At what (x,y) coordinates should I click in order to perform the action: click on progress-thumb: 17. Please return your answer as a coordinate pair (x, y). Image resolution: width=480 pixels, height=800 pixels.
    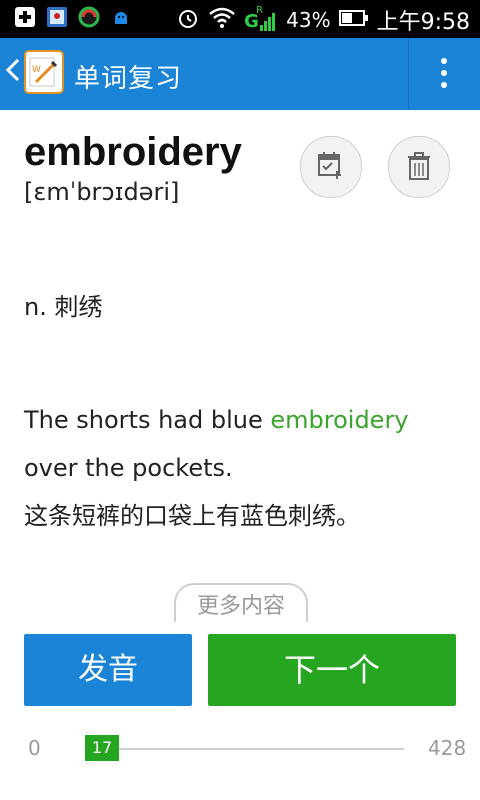
    Looking at the image, I should click on (102, 748).